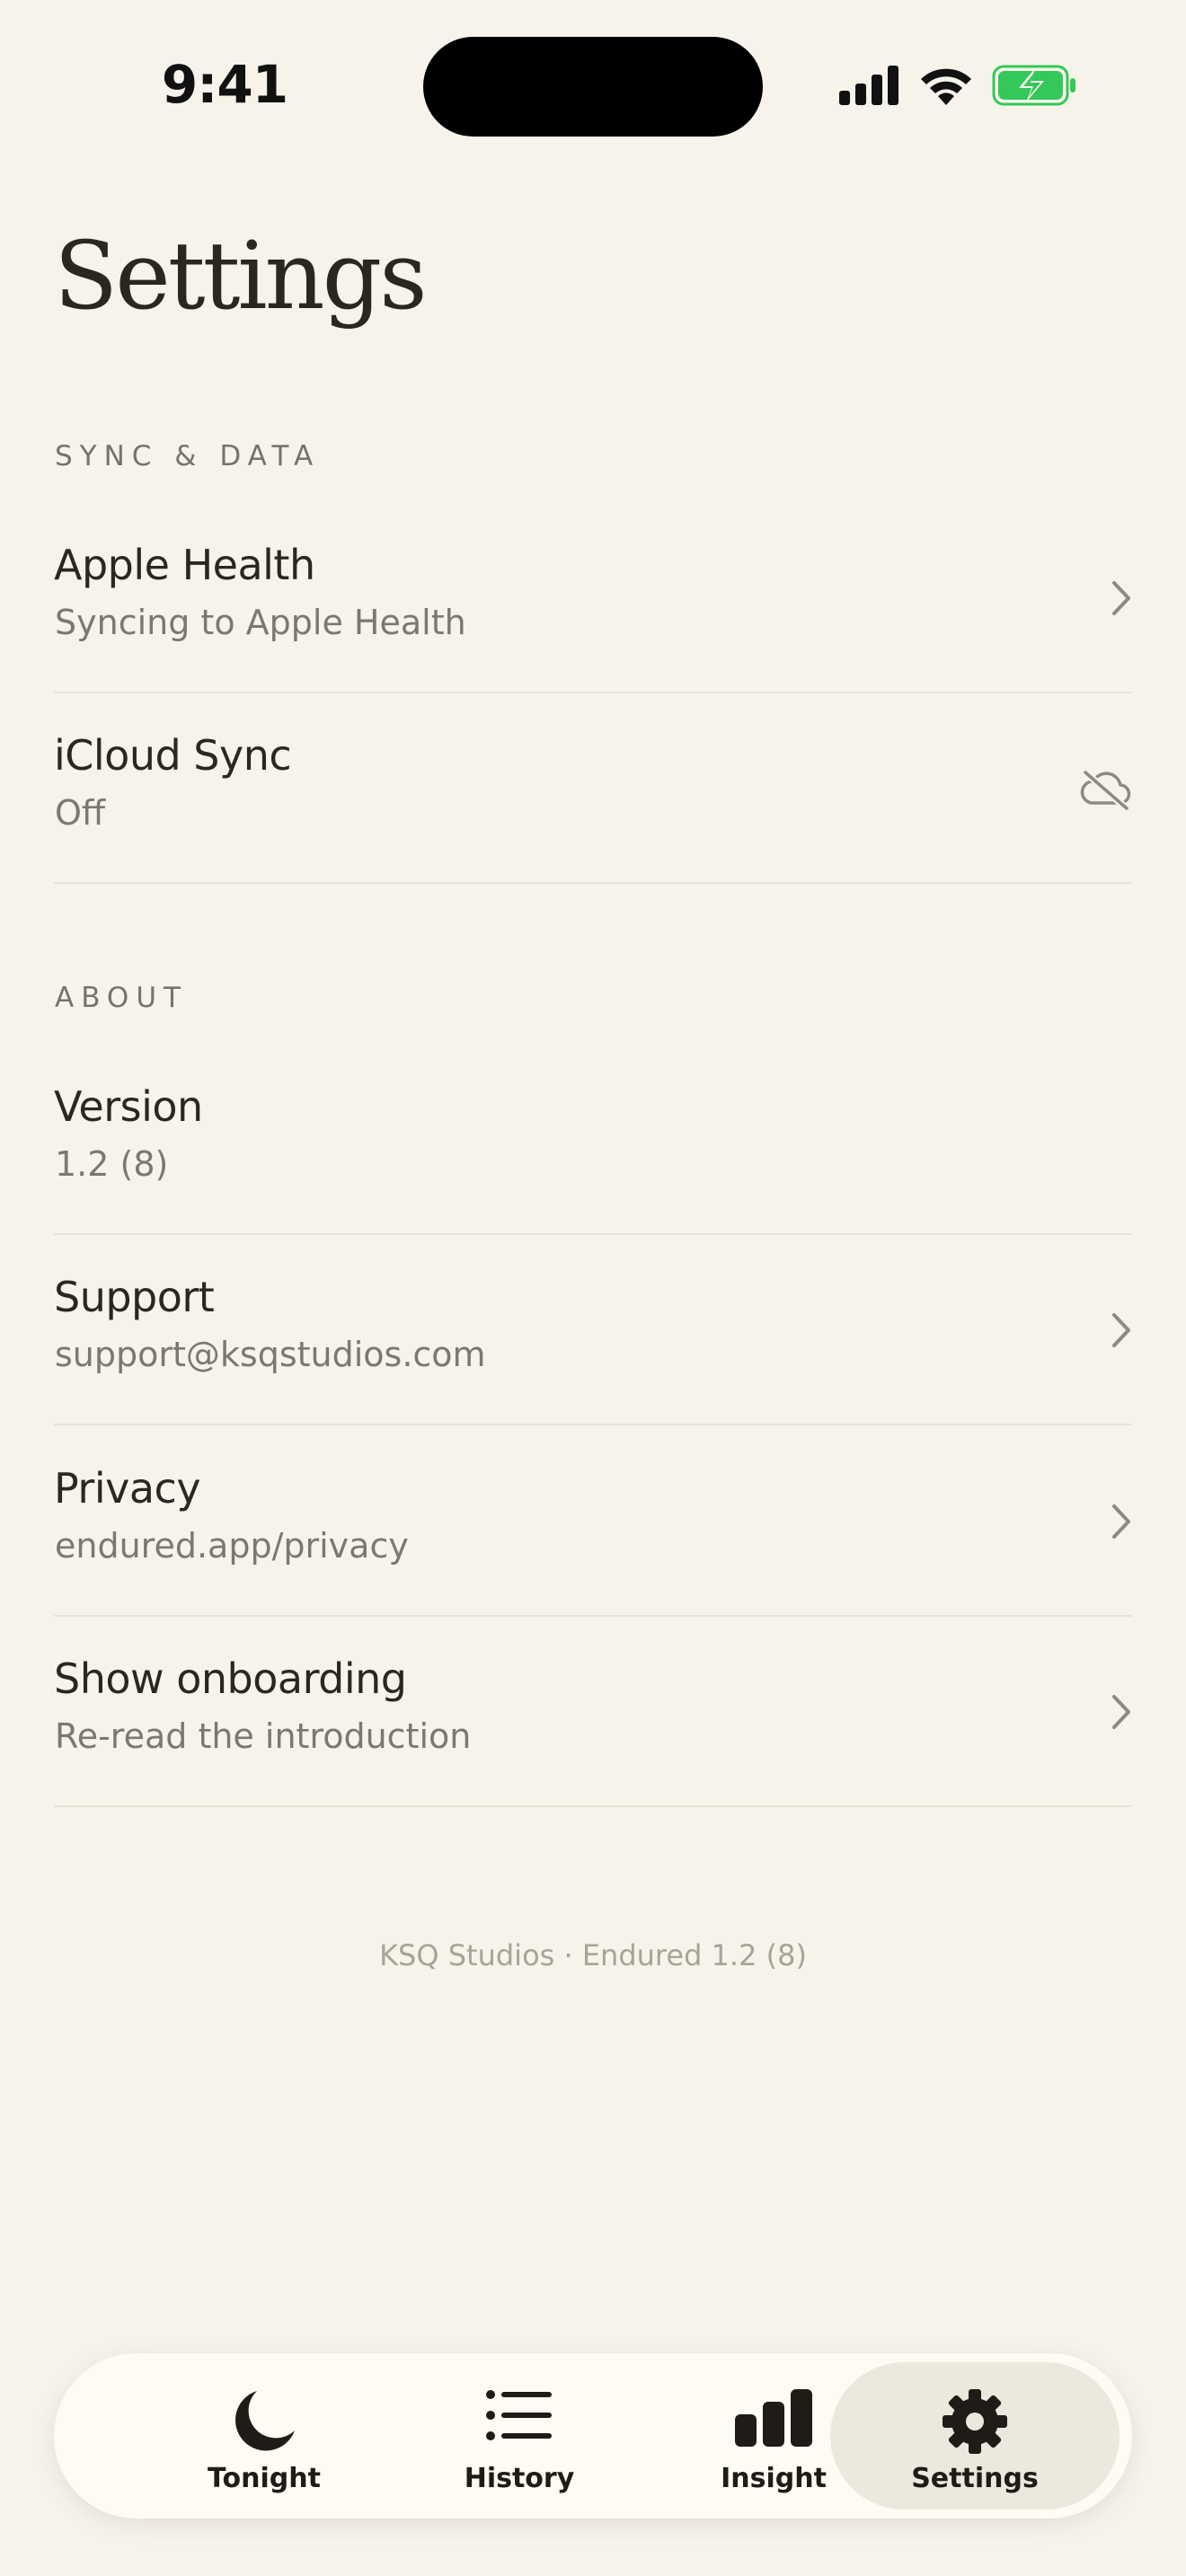 Image resolution: width=1186 pixels, height=2576 pixels. Describe the element at coordinates (260, 622) in the screenshot. I see `row-subtitle: Syncing to Apple Health` at that location.